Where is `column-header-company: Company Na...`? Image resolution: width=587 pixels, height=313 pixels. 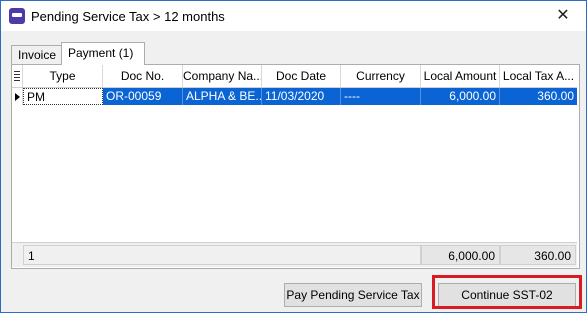 column-header-company: Company Na... is located at coordinates (222, 76).